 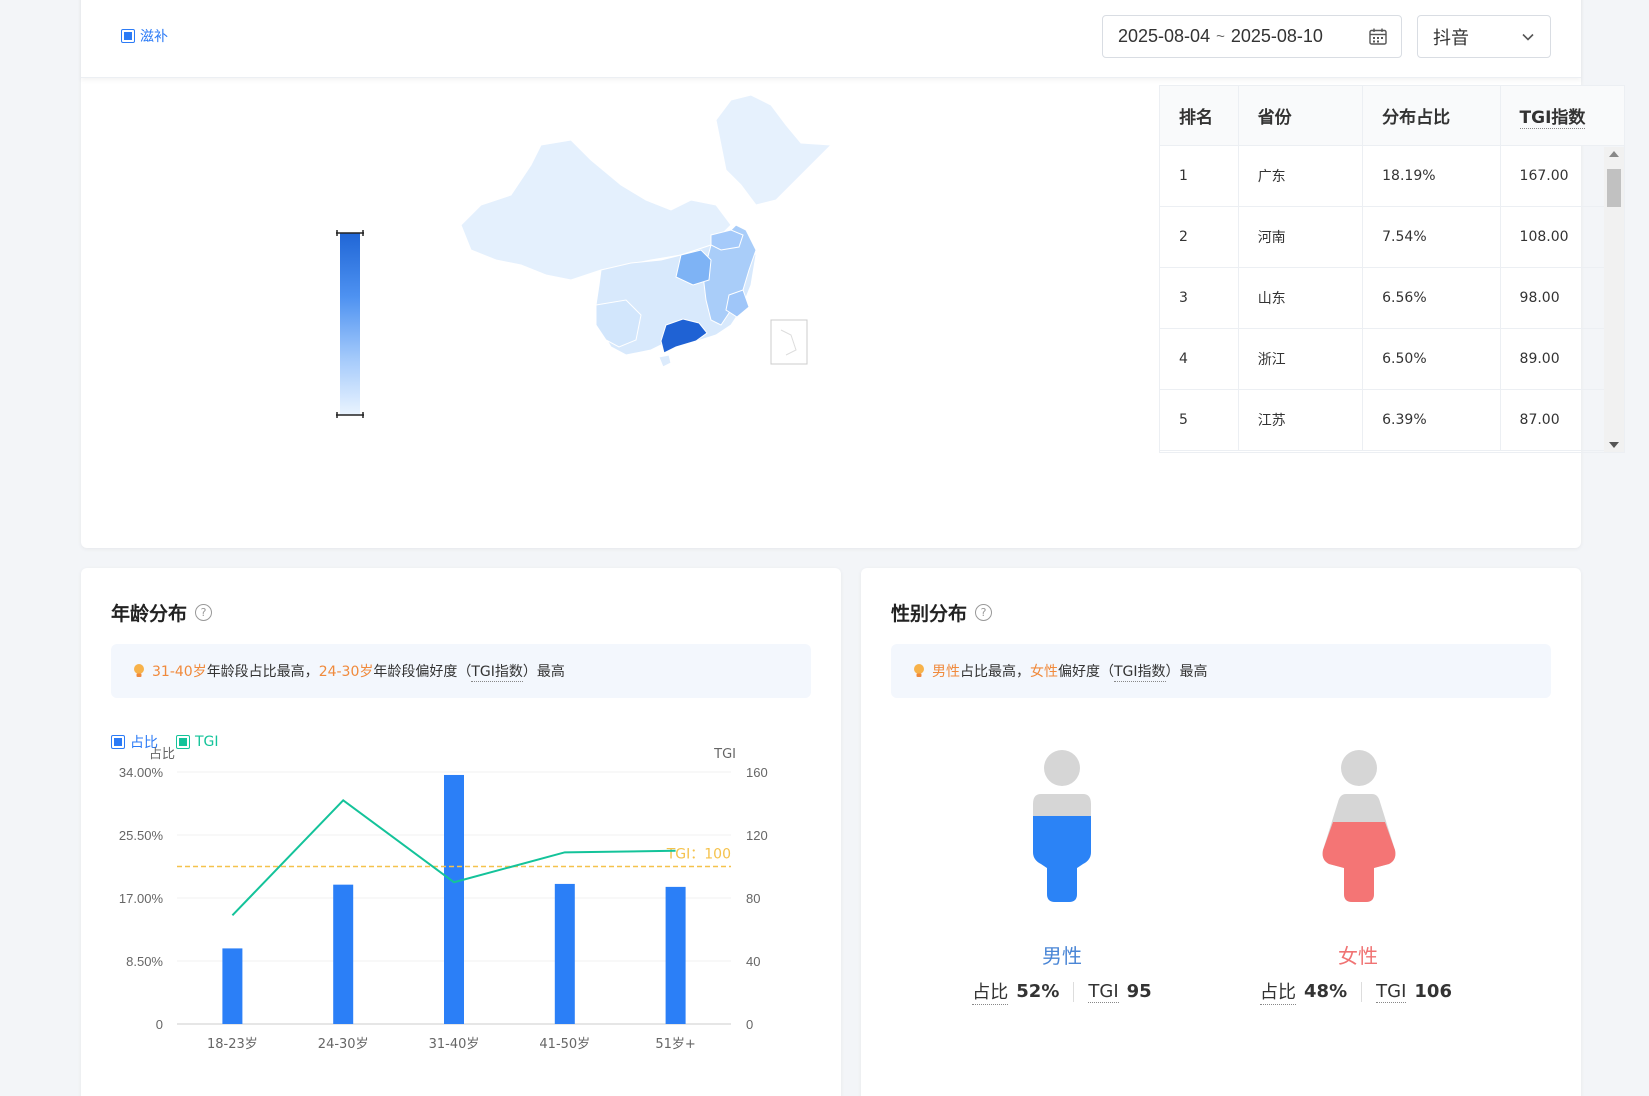 What do you see at coordinates (1432, 176) in the screenshot?
I see `row-share: 18.19%` at bounding box center [1432, 176].